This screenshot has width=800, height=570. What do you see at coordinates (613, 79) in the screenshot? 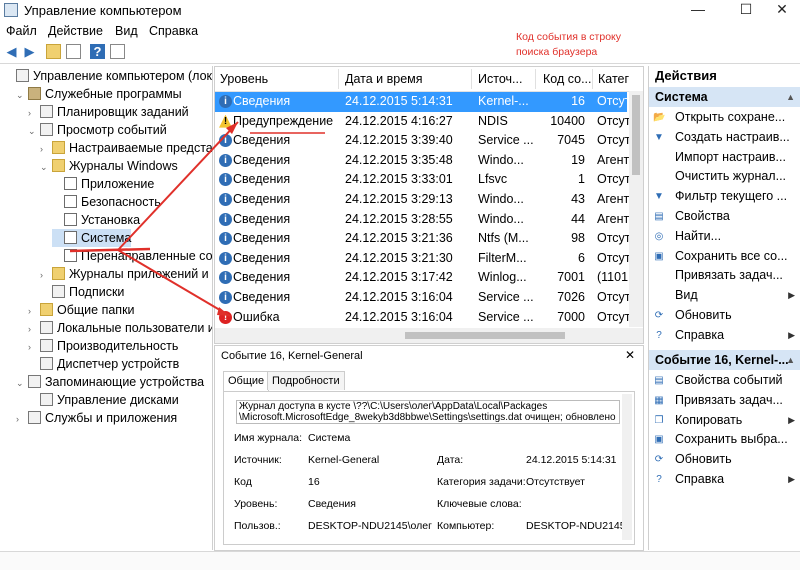
I see `column-category: Катег` at bounding box center [613, 79].